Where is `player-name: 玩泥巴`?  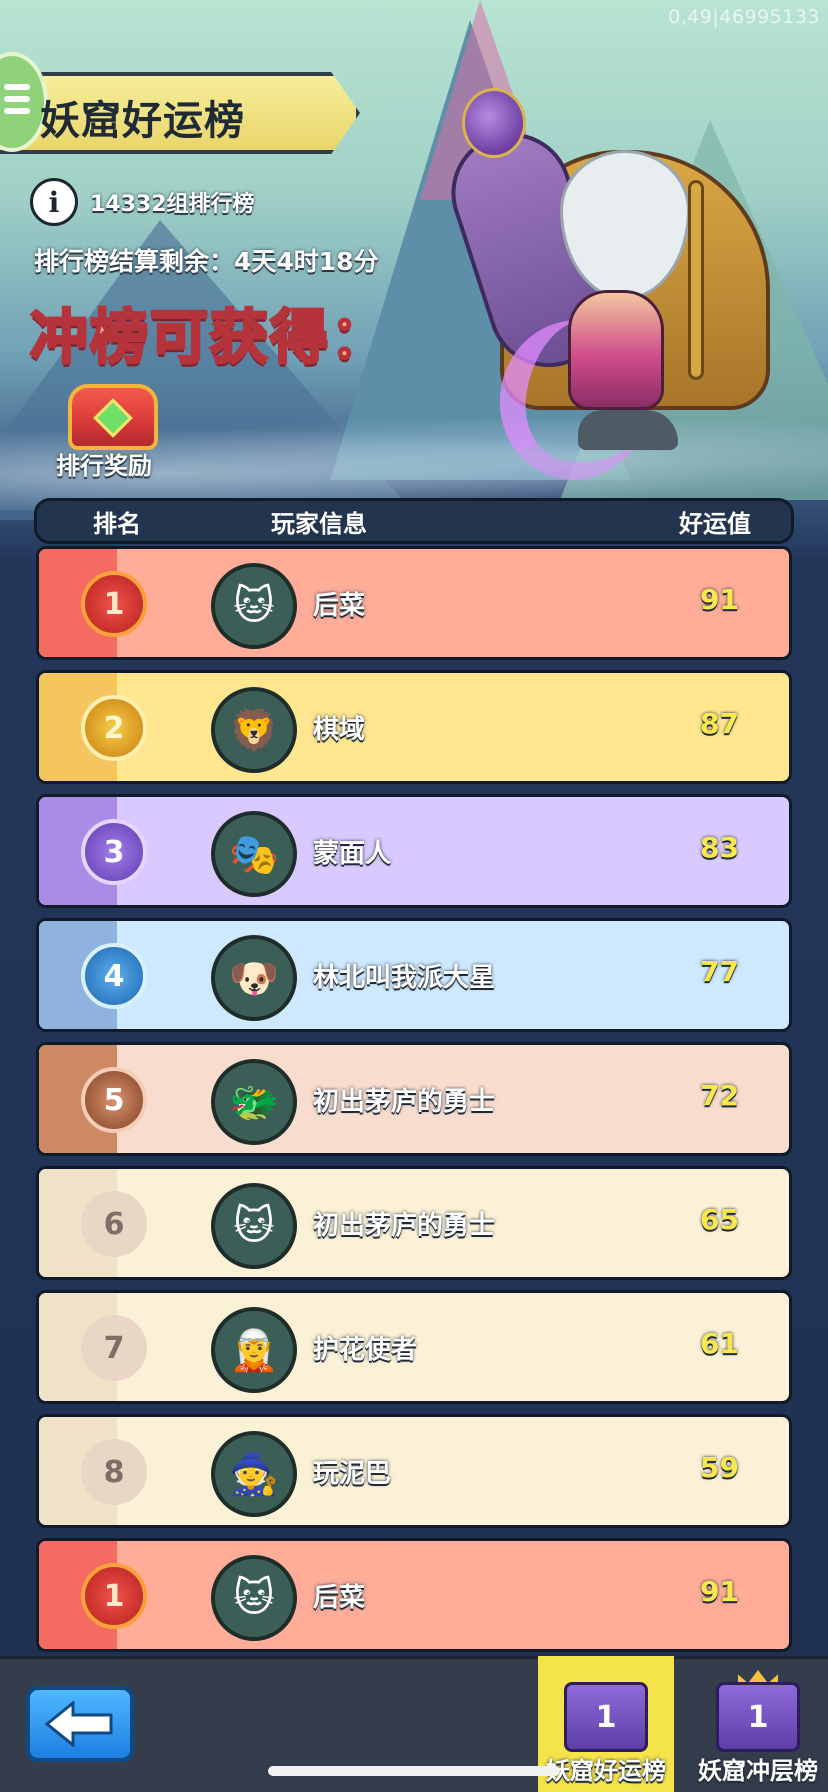 player-name: 玩泥巴 is located at coordinates (352, 1474).